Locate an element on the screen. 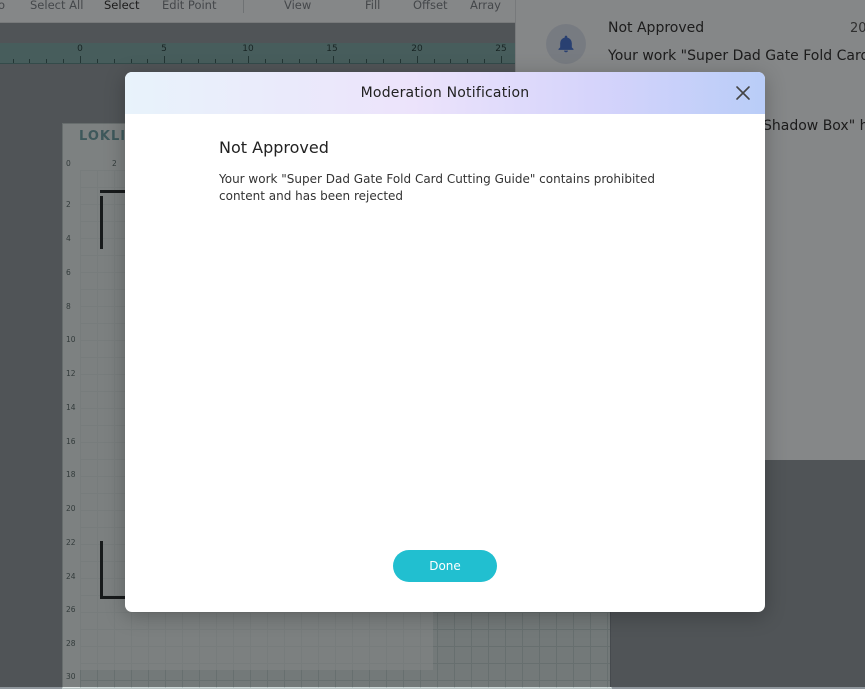 This screenshot has width=865, height=689. dialog-heading: Not Approved is located at coordinates (274, 147).